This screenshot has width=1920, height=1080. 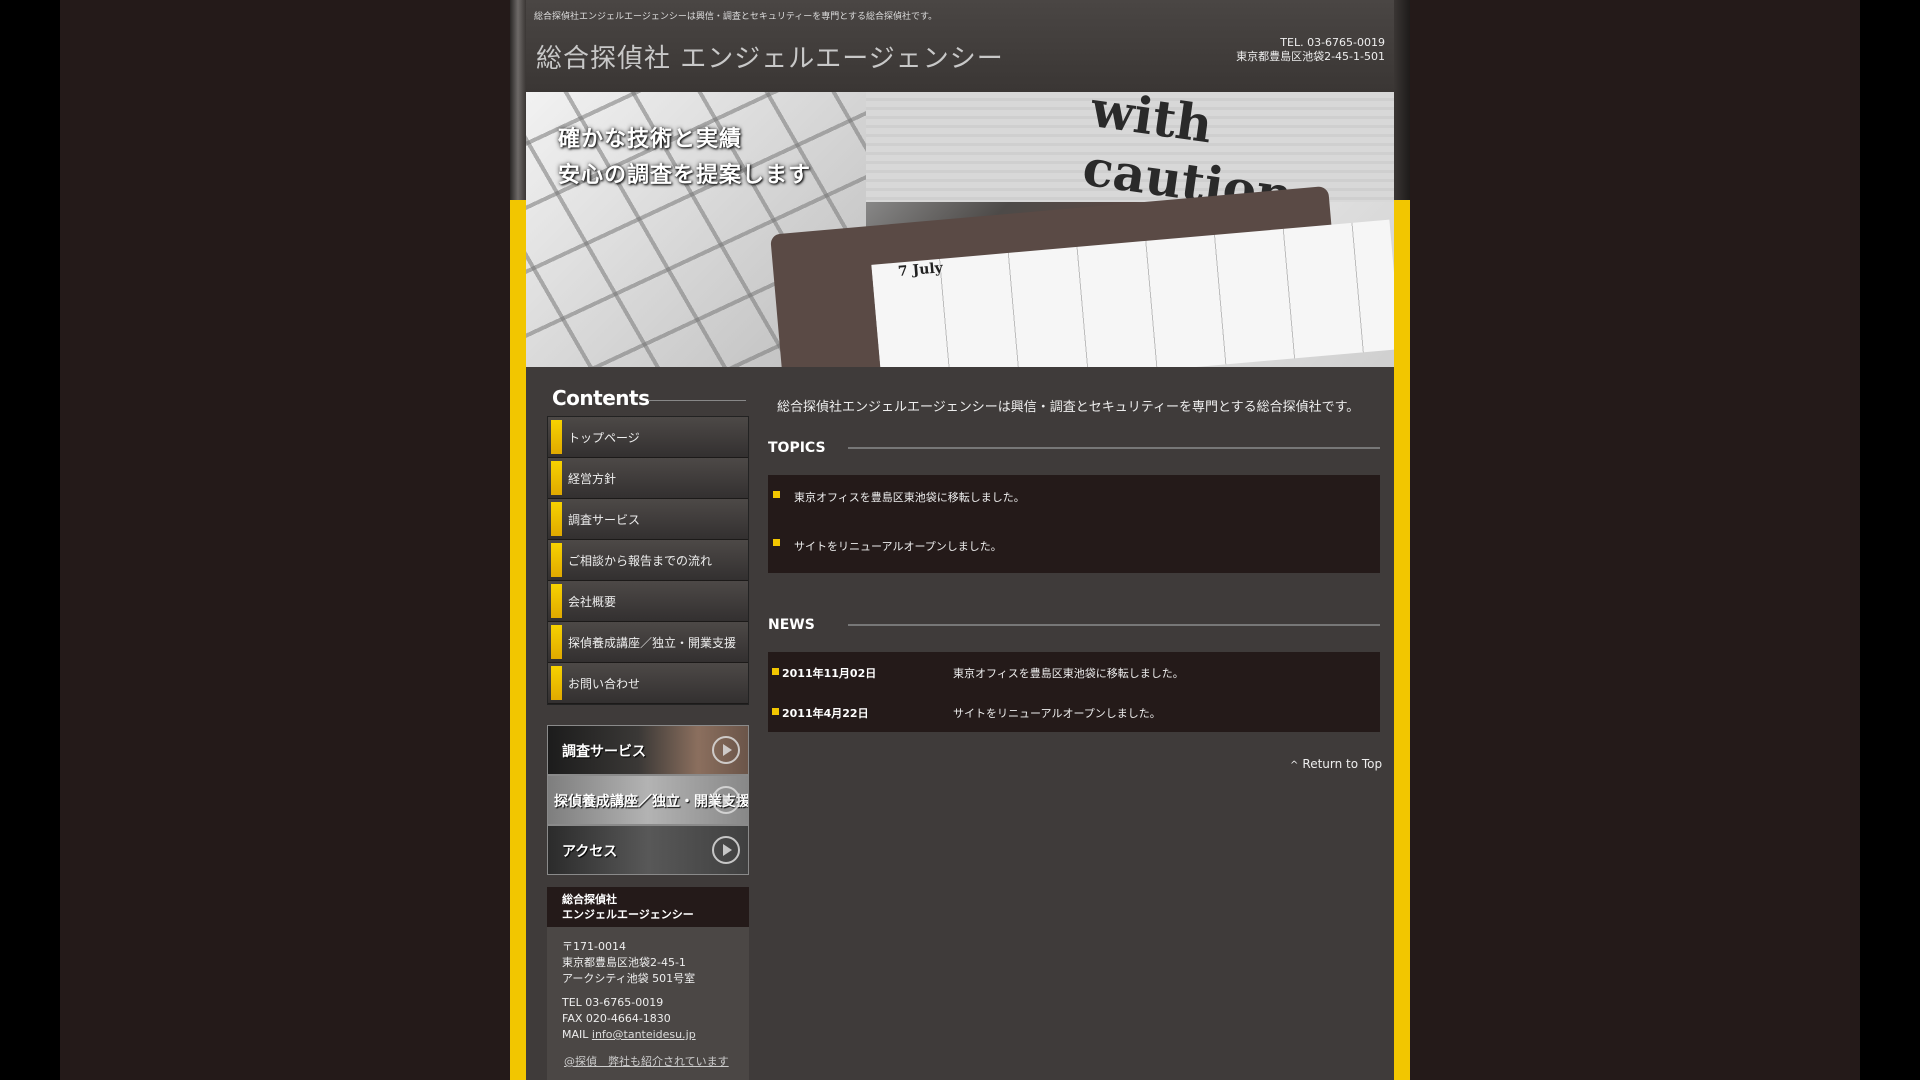 I want to click on banner-label: 調査サービス, so click(x=604, y=752).